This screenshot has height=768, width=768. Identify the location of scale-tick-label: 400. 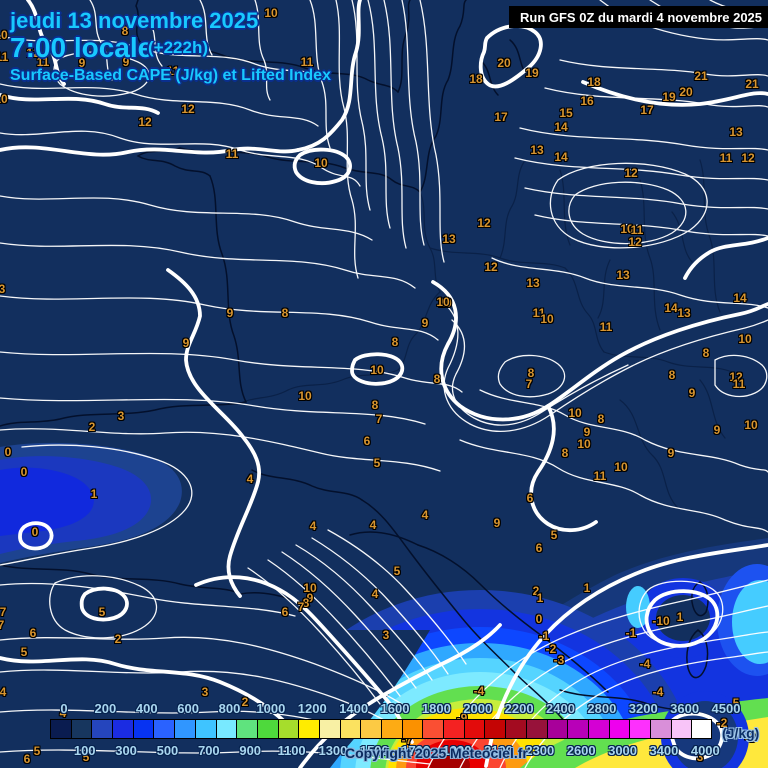
(146, 708).